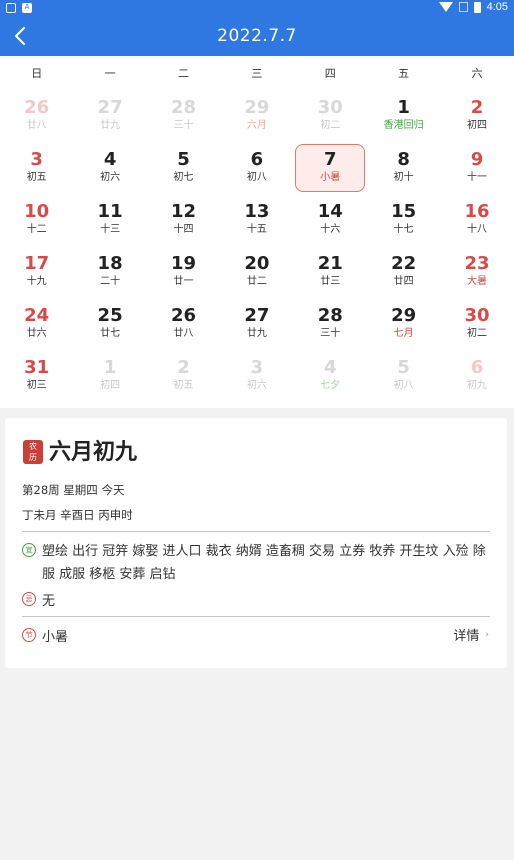 Image resolution: width=514 pixels, height=860 pixels. Describe the element at coordinates (476, 272) in the screenshot. I see `day-cell: 23 大暑` at that location.